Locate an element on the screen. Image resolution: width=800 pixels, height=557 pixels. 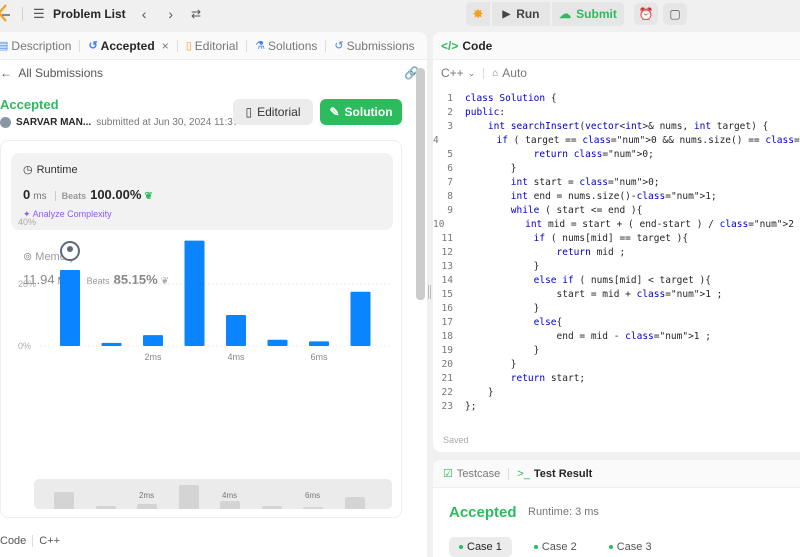
code-text: return class="num">0; is located at coordinates (593, 154).